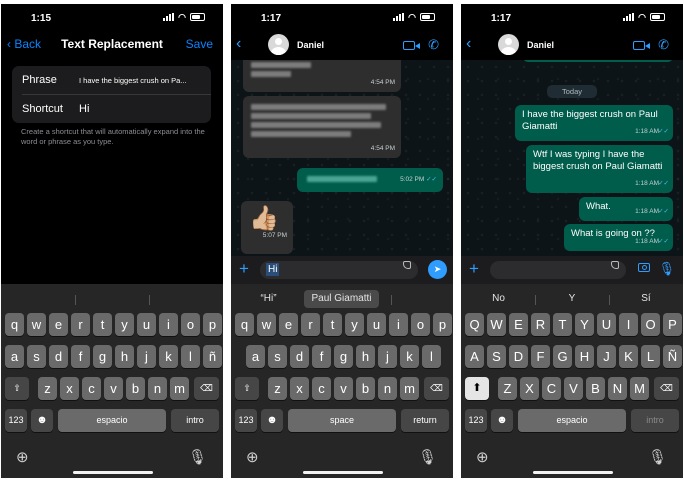 The image size is (684, 481). What do you see at coordinates (663, 45) in the screenshot?
I see `phone-icon: ✆` at bounding box center [663, 45].